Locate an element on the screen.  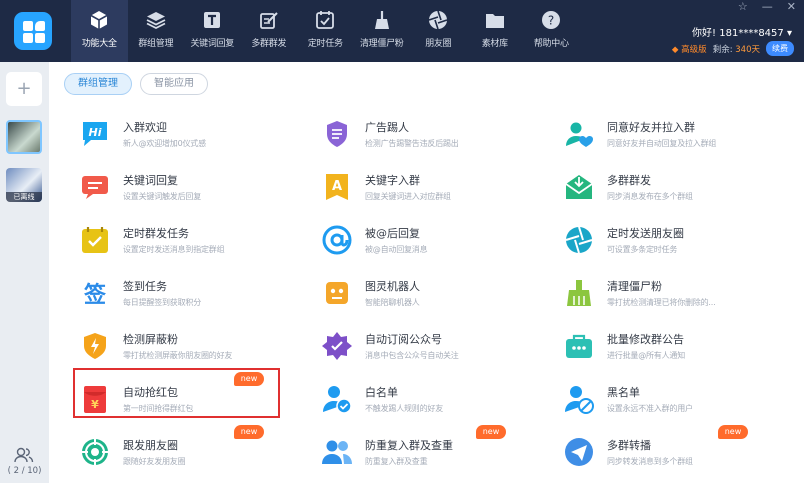
feature-title: 清理僵尸粉 is located at coordinates (634, 286).